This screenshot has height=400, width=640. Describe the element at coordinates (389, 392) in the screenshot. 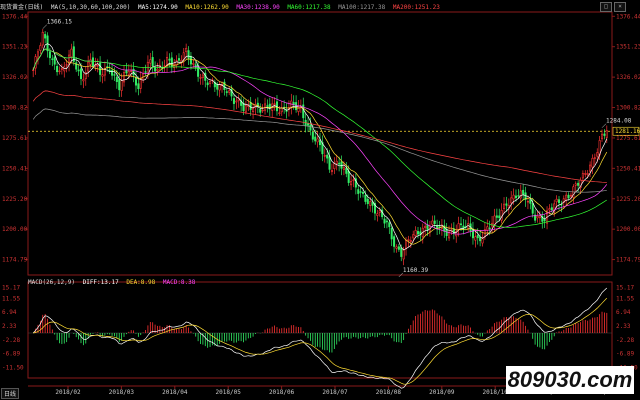

I see `x-tick-label: 2018/08` at that location.